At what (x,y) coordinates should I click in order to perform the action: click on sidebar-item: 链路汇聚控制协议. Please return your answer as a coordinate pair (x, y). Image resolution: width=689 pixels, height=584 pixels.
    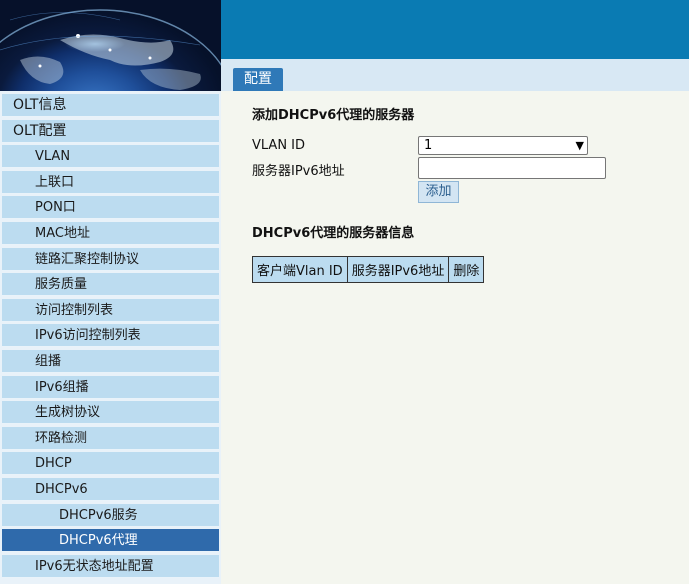
    Looking at the image, I should click on (110, 259).